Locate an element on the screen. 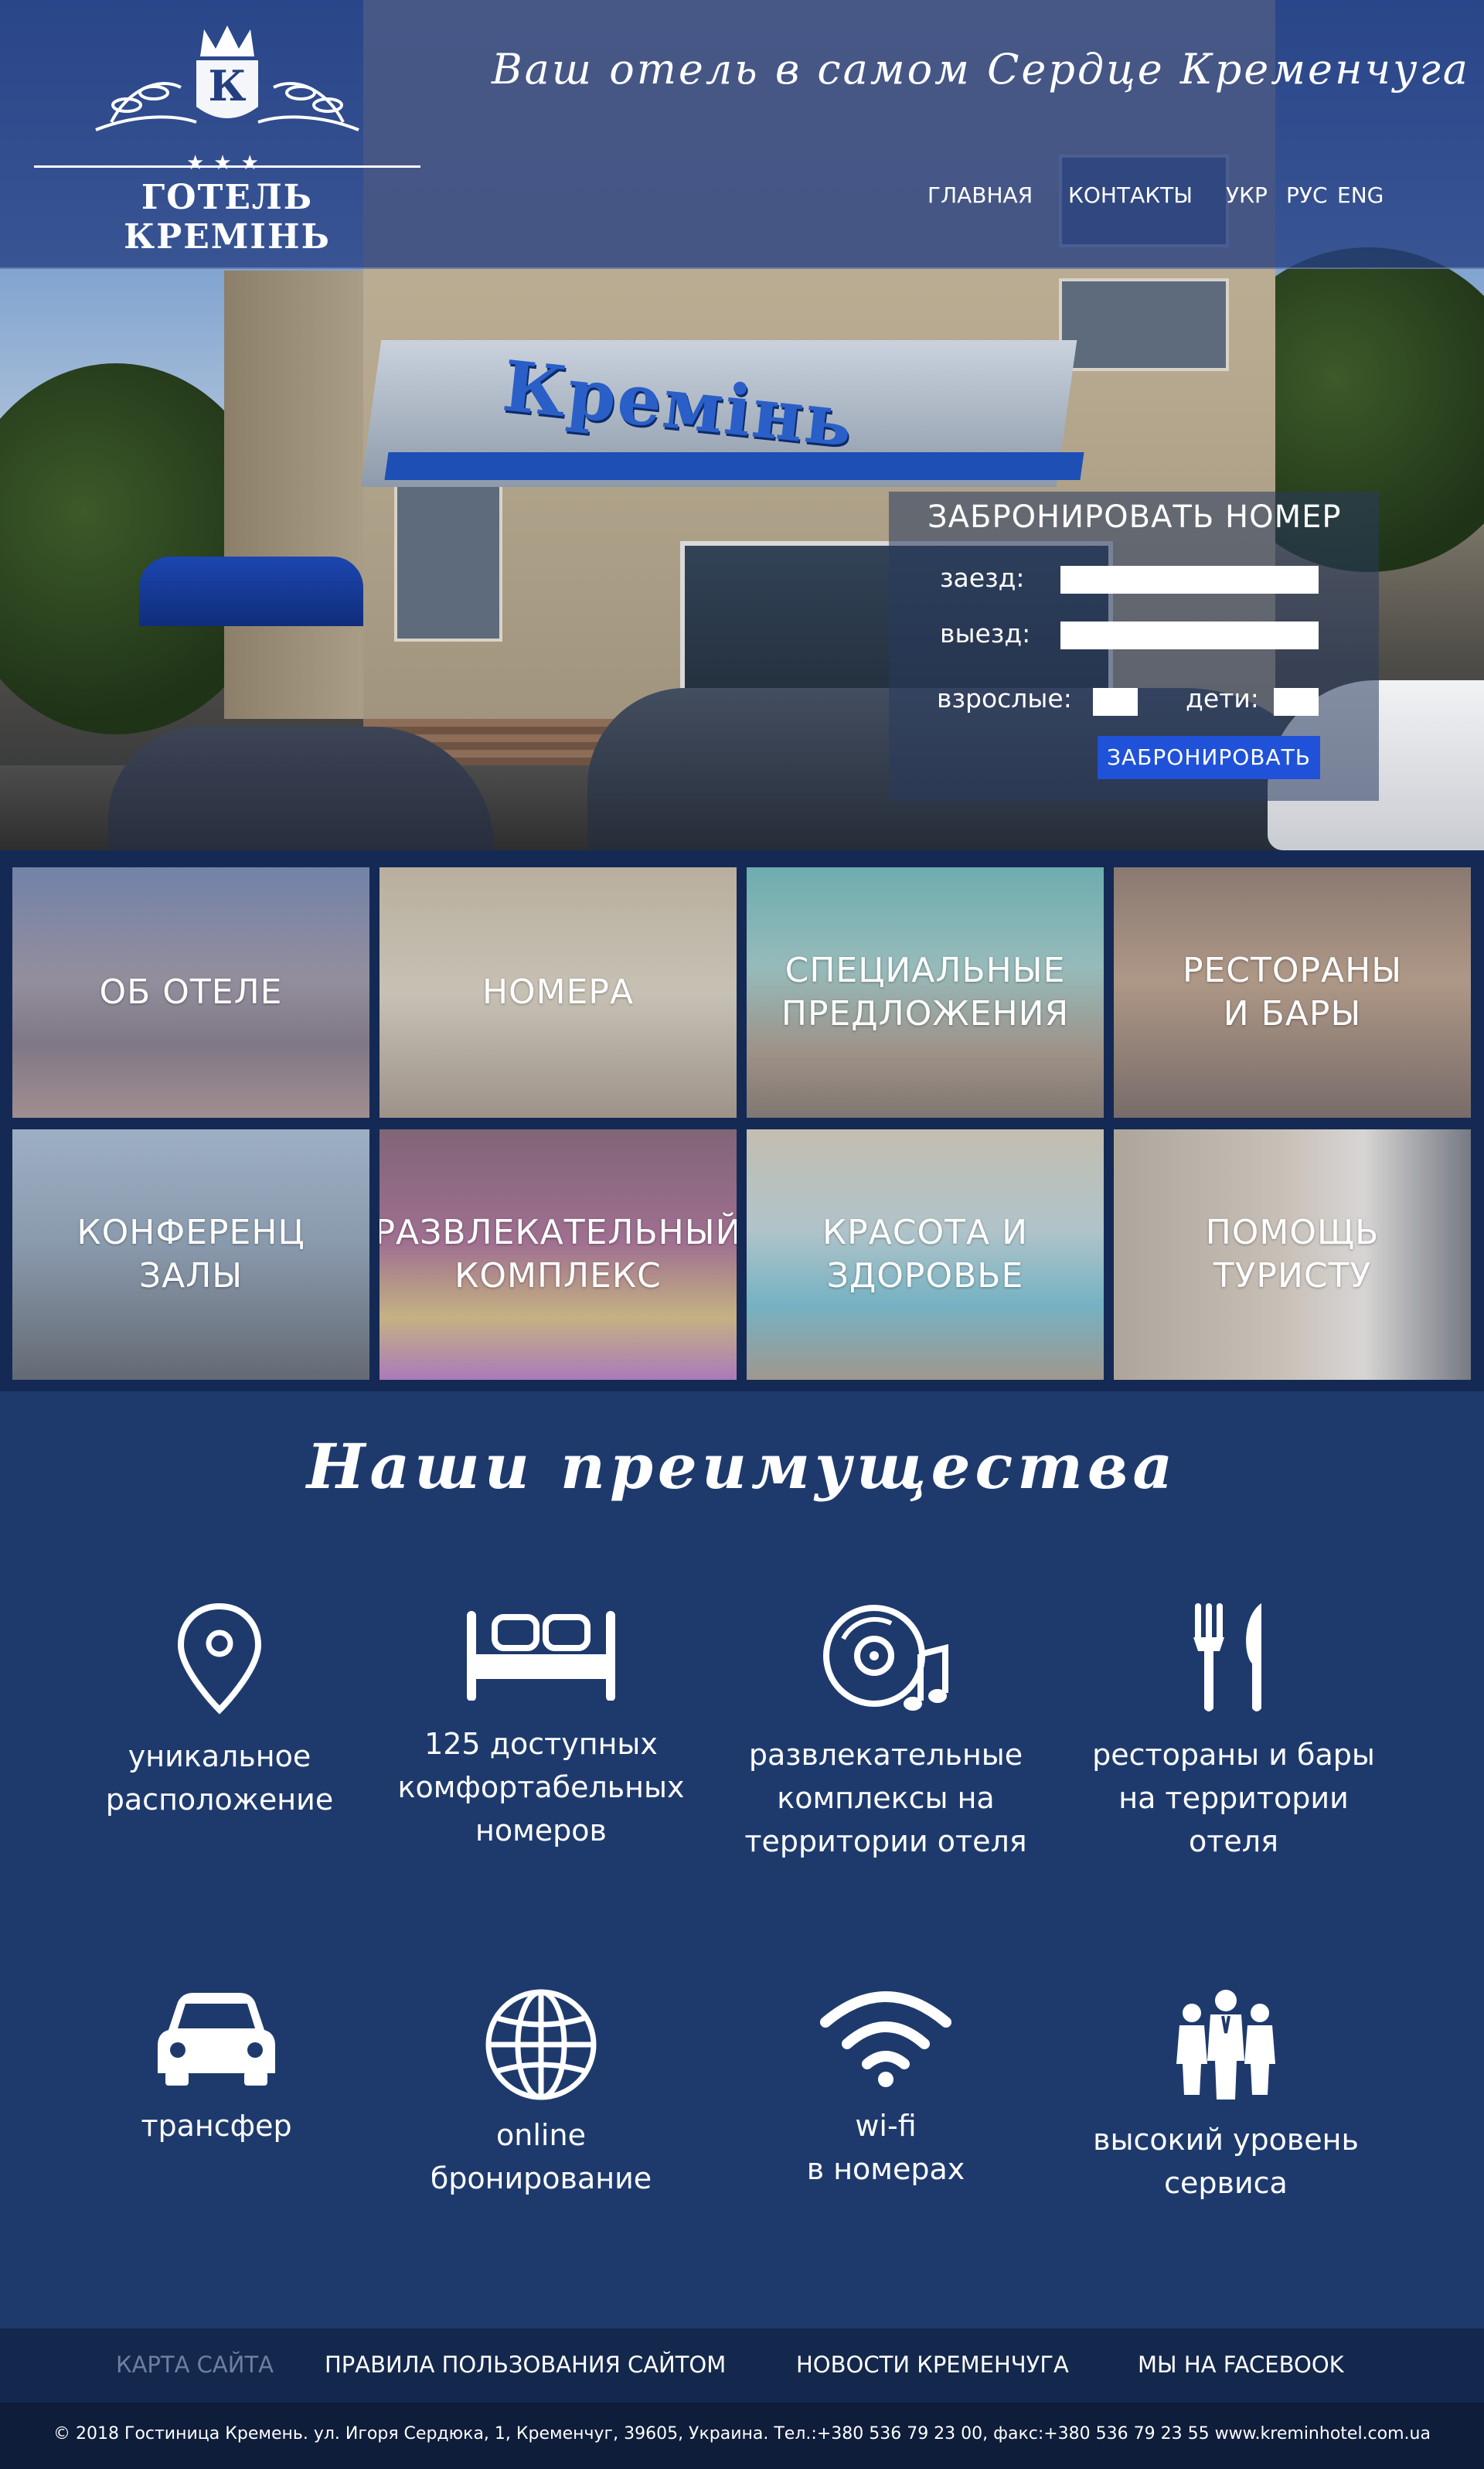 The height and width of the screenshot is (2469, 1484). tile-entertainment-complex: РАЗВЛЕКАТЕЛЬНЫЙ КОМПЛЕКС is located at coordinates (558, 1254).